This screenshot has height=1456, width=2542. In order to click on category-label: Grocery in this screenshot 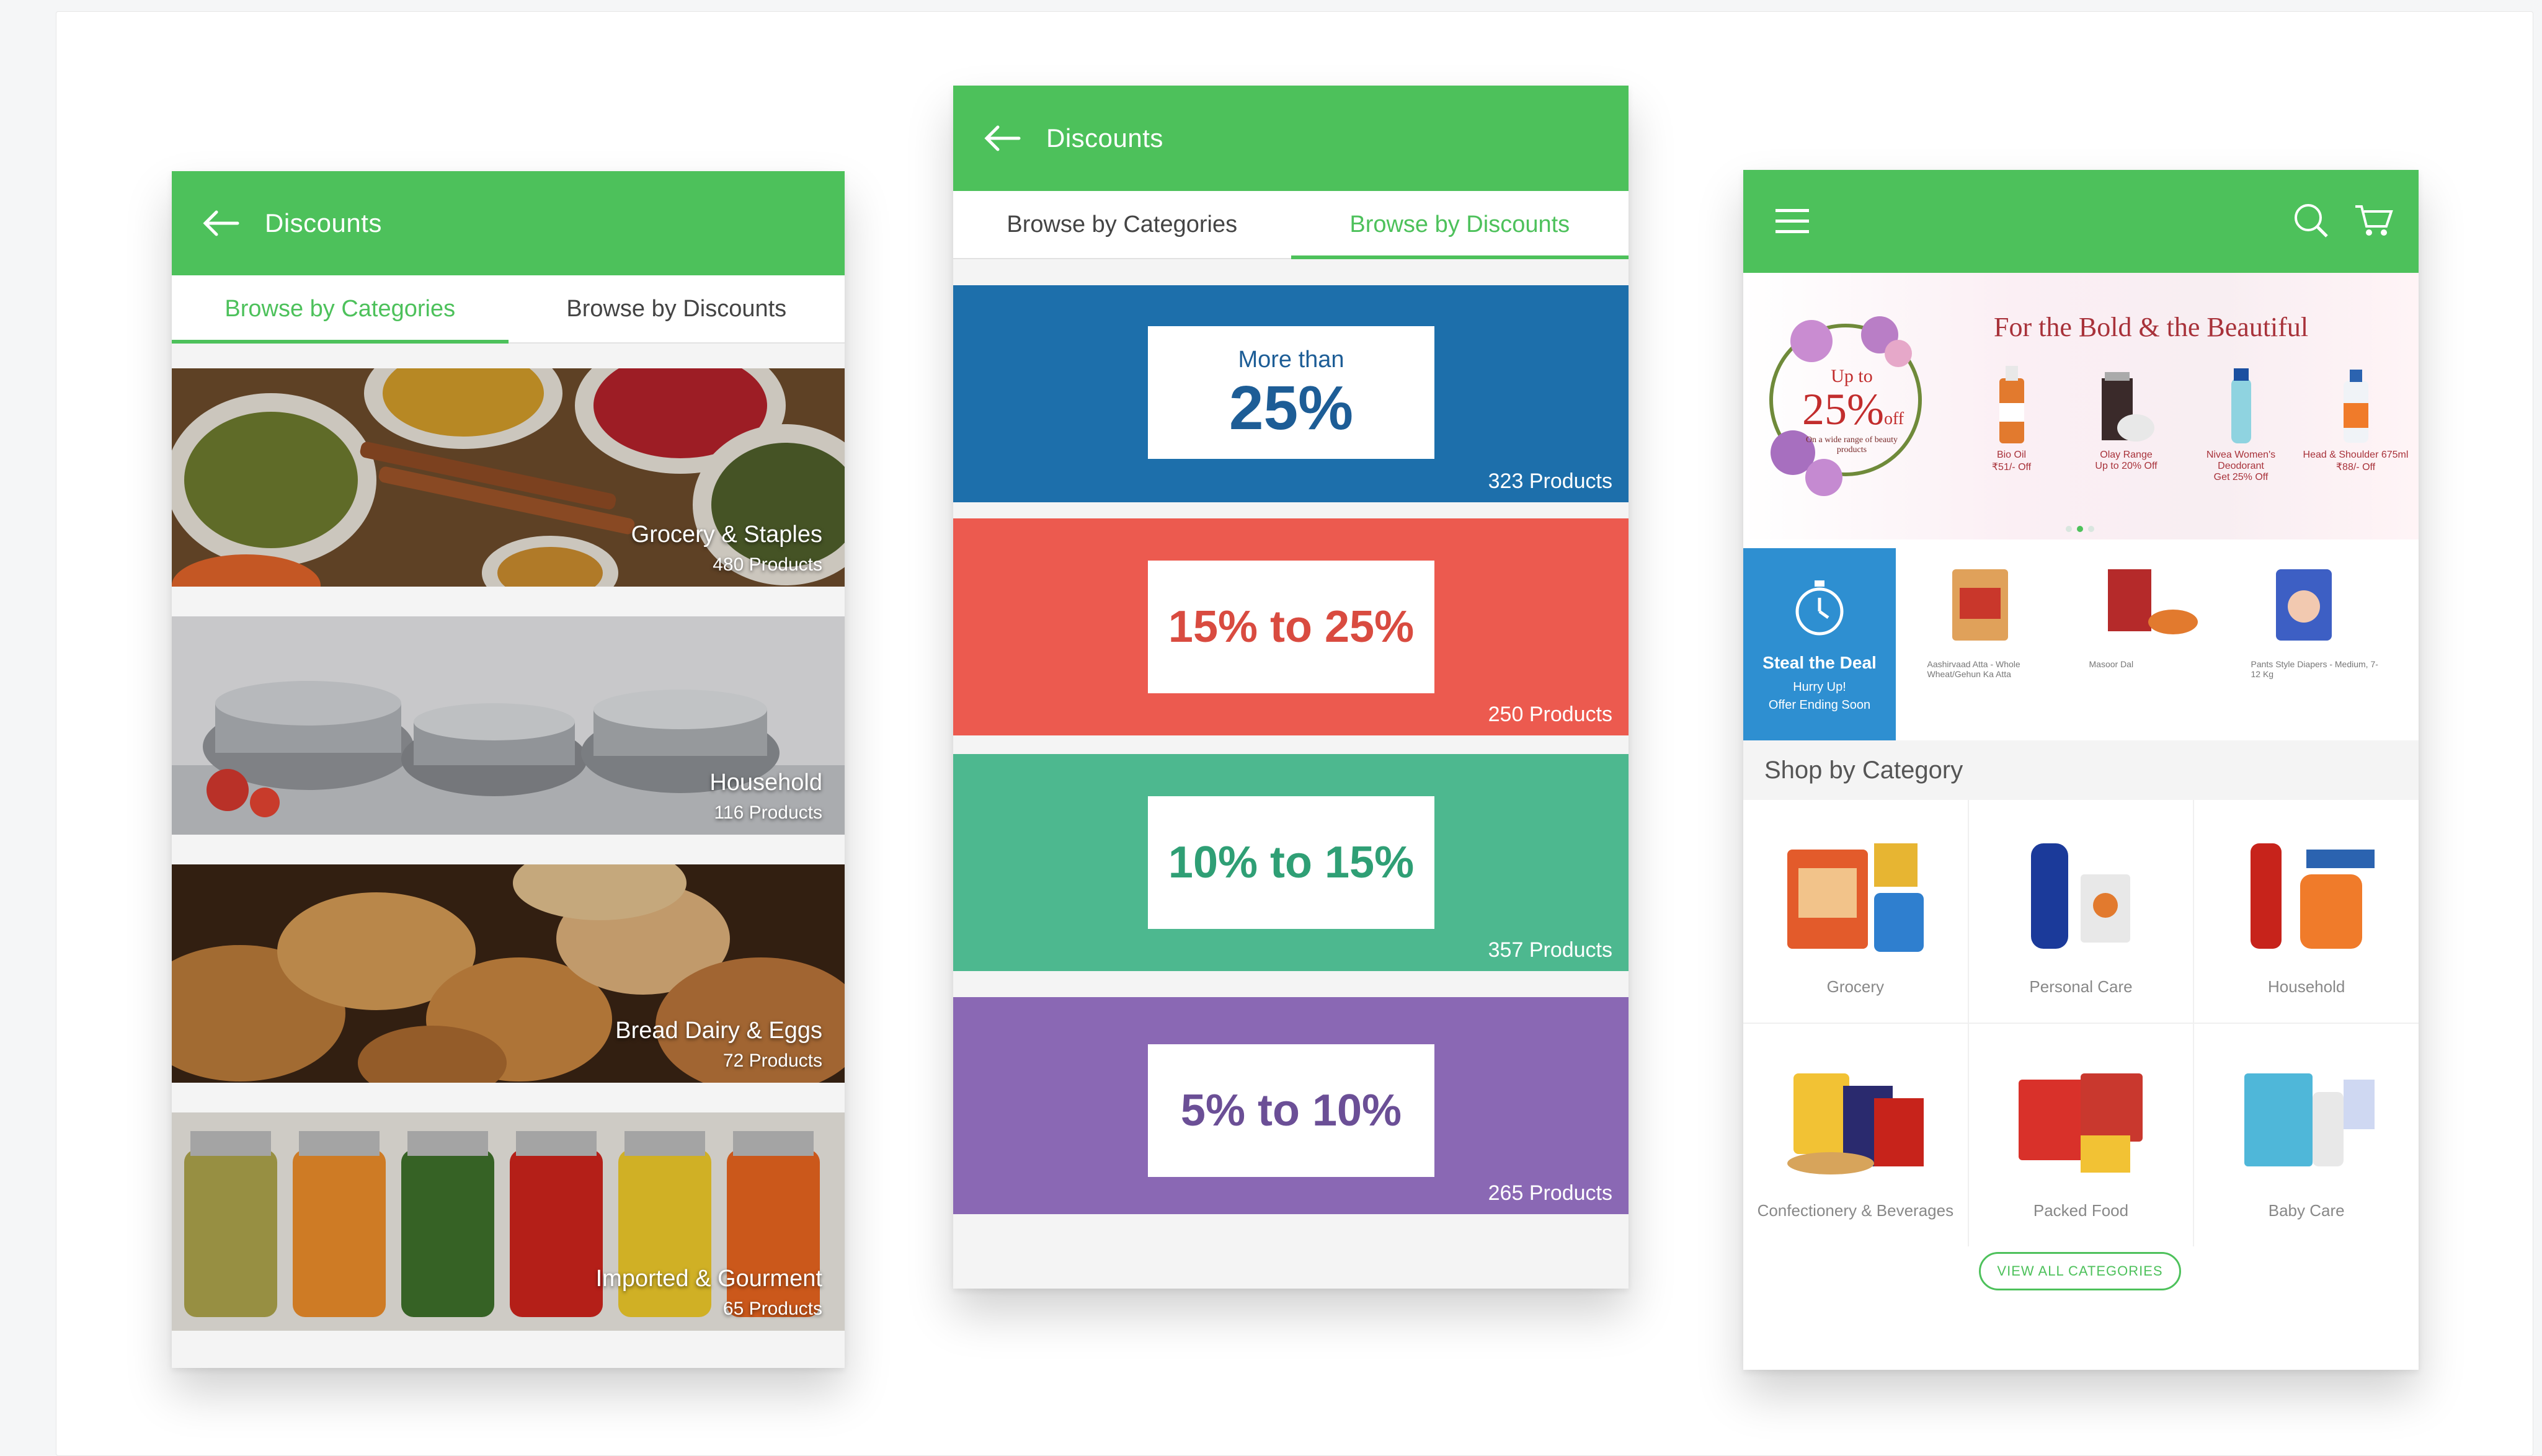, I will do `click(1855, 987)`.